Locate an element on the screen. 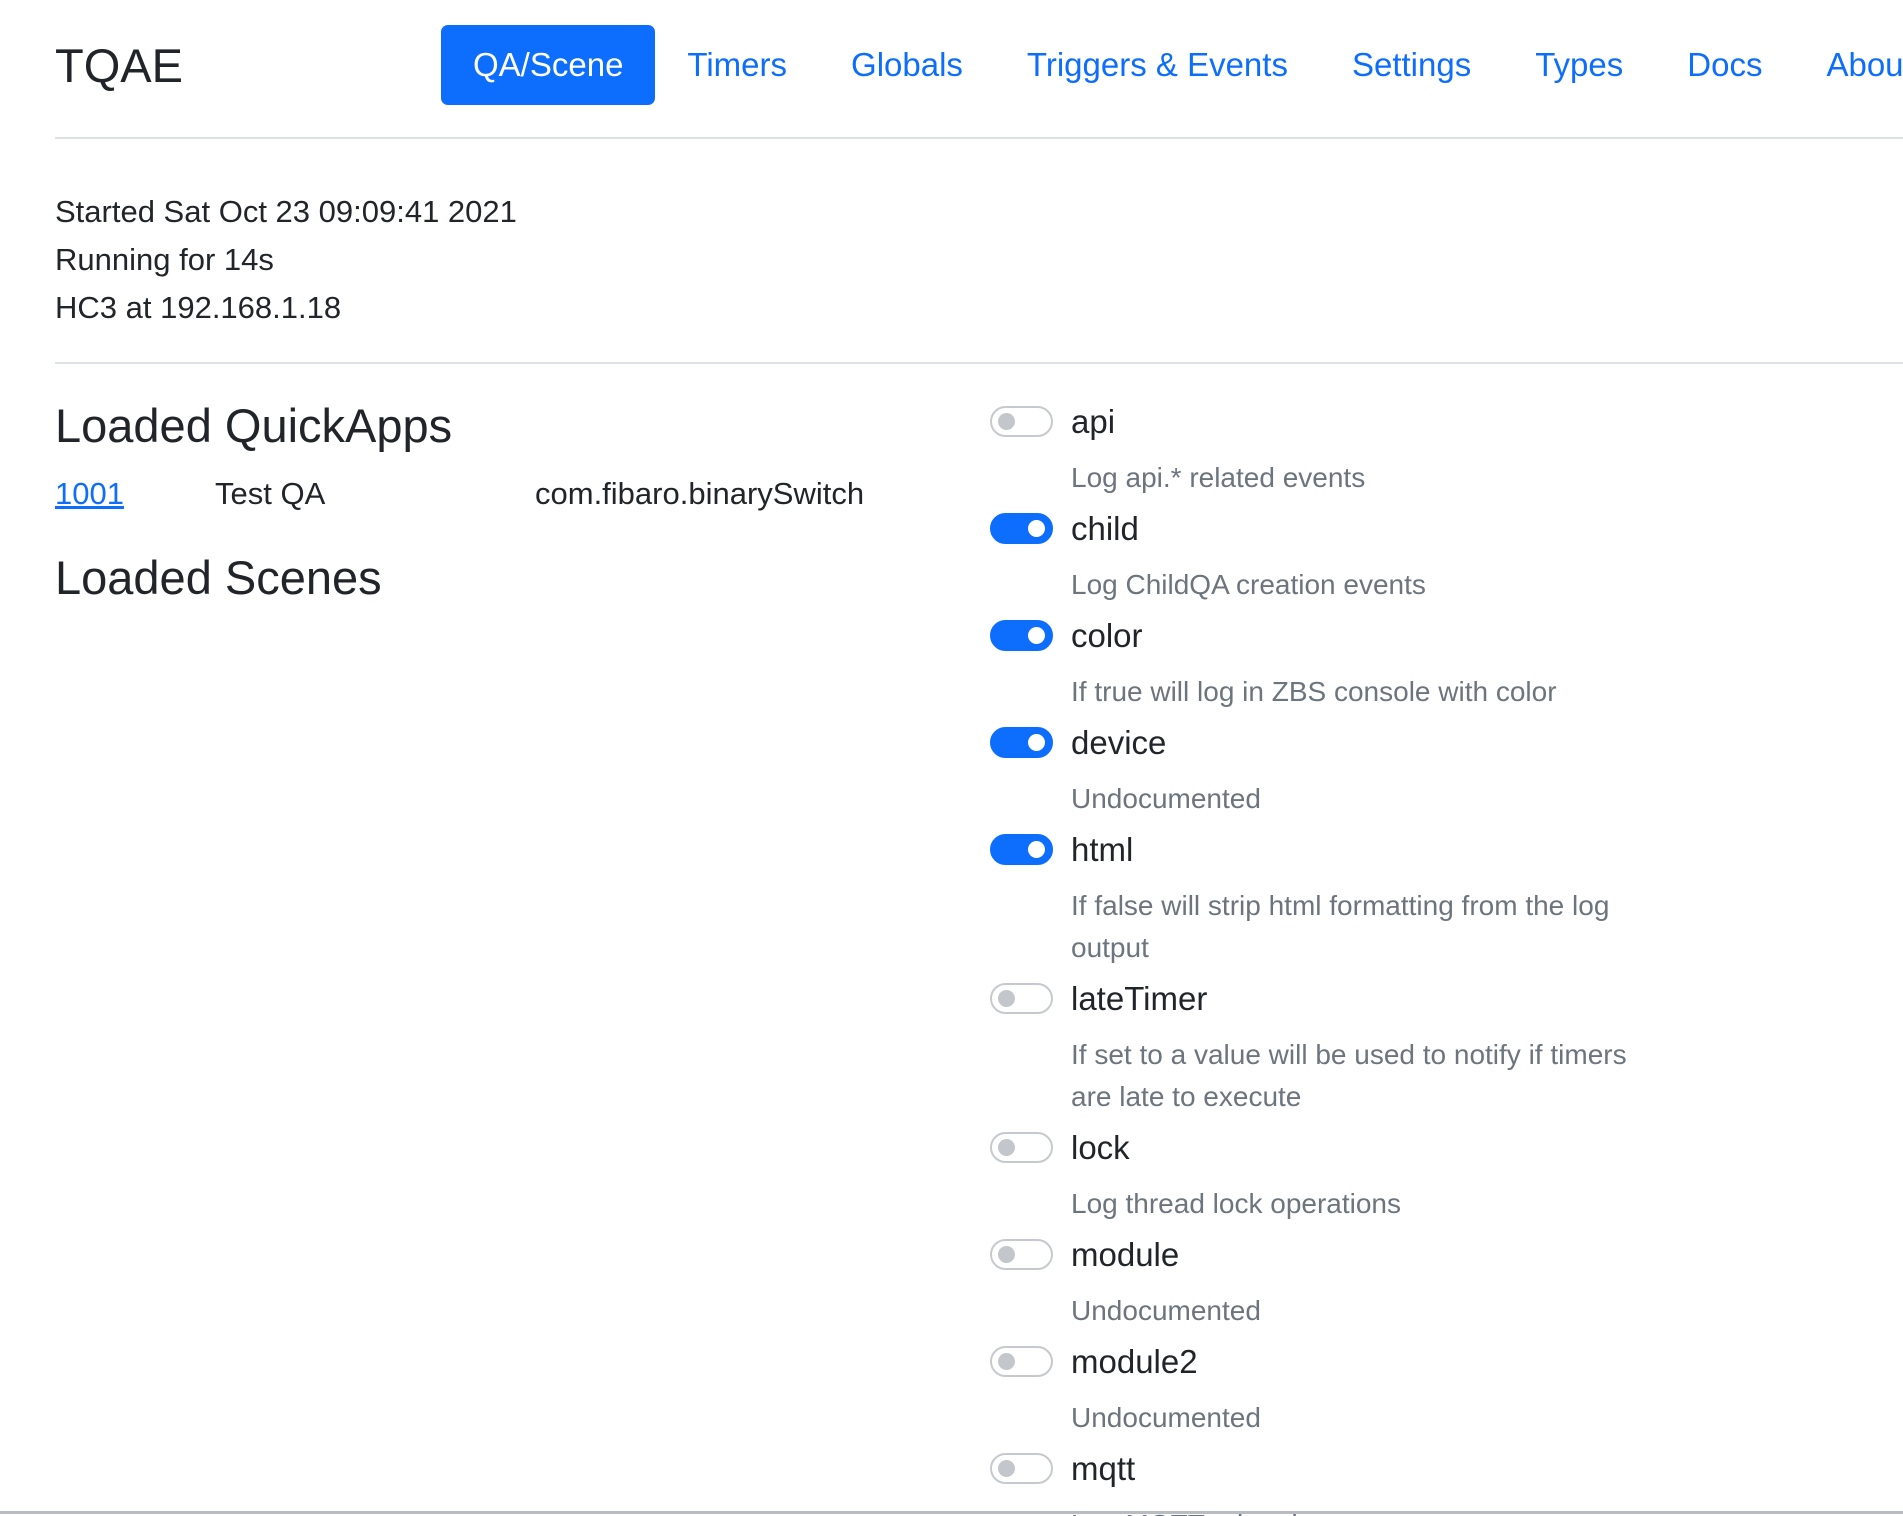 The image size is (1903, 1516). setting-module: module Undocumented is located at coordinates (1310, 1286).